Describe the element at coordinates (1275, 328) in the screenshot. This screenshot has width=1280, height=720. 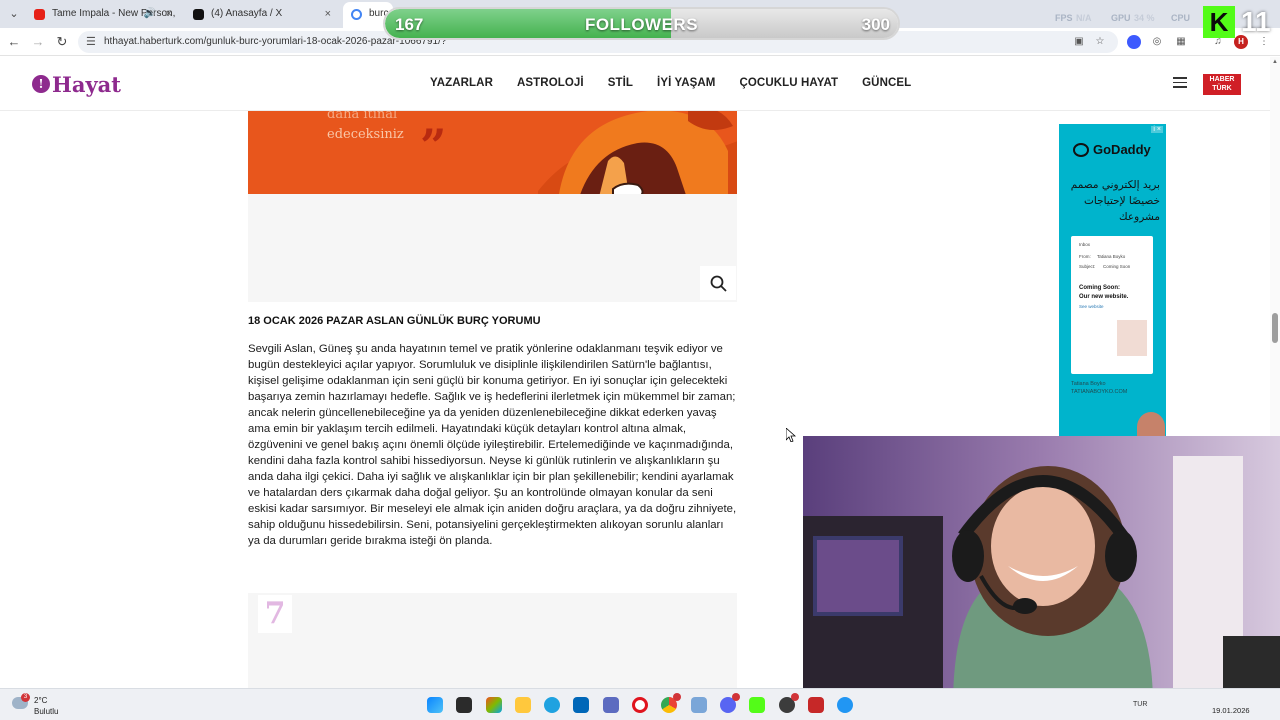
I see `scrollbar-thumb` at that location.